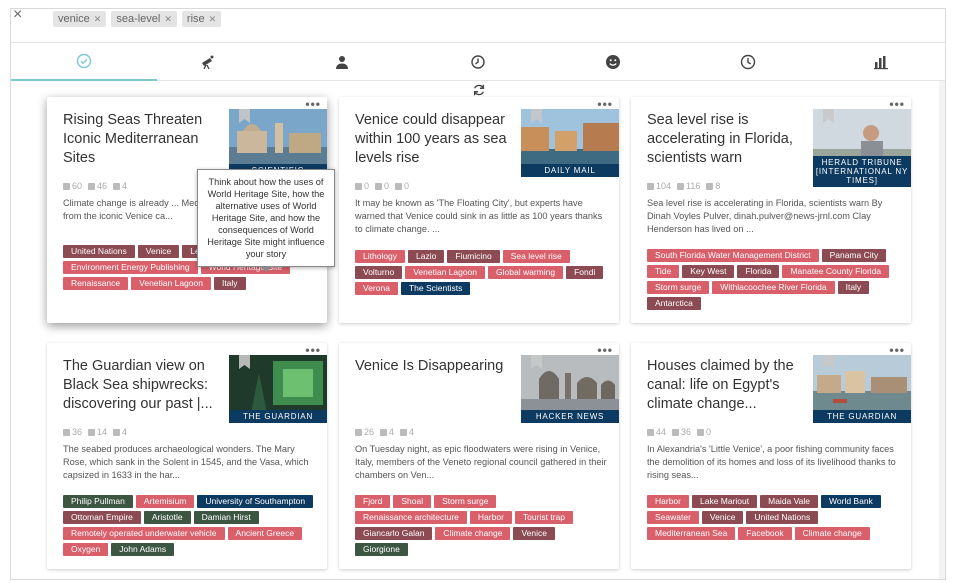 This screenshot has width=955, height=583. I want to click on likes-count: 44, so click(656, 432).